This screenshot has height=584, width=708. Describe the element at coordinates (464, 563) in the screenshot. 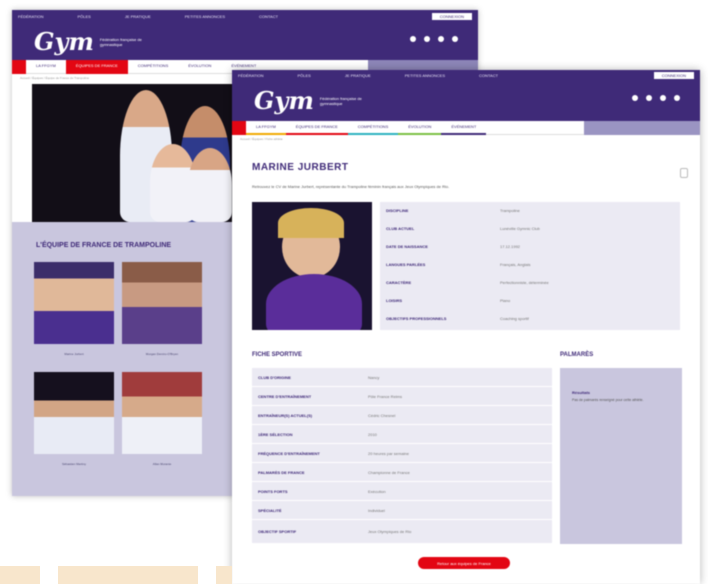

I see `back-to-teams-button: Retour aux équipes de France` at that location.